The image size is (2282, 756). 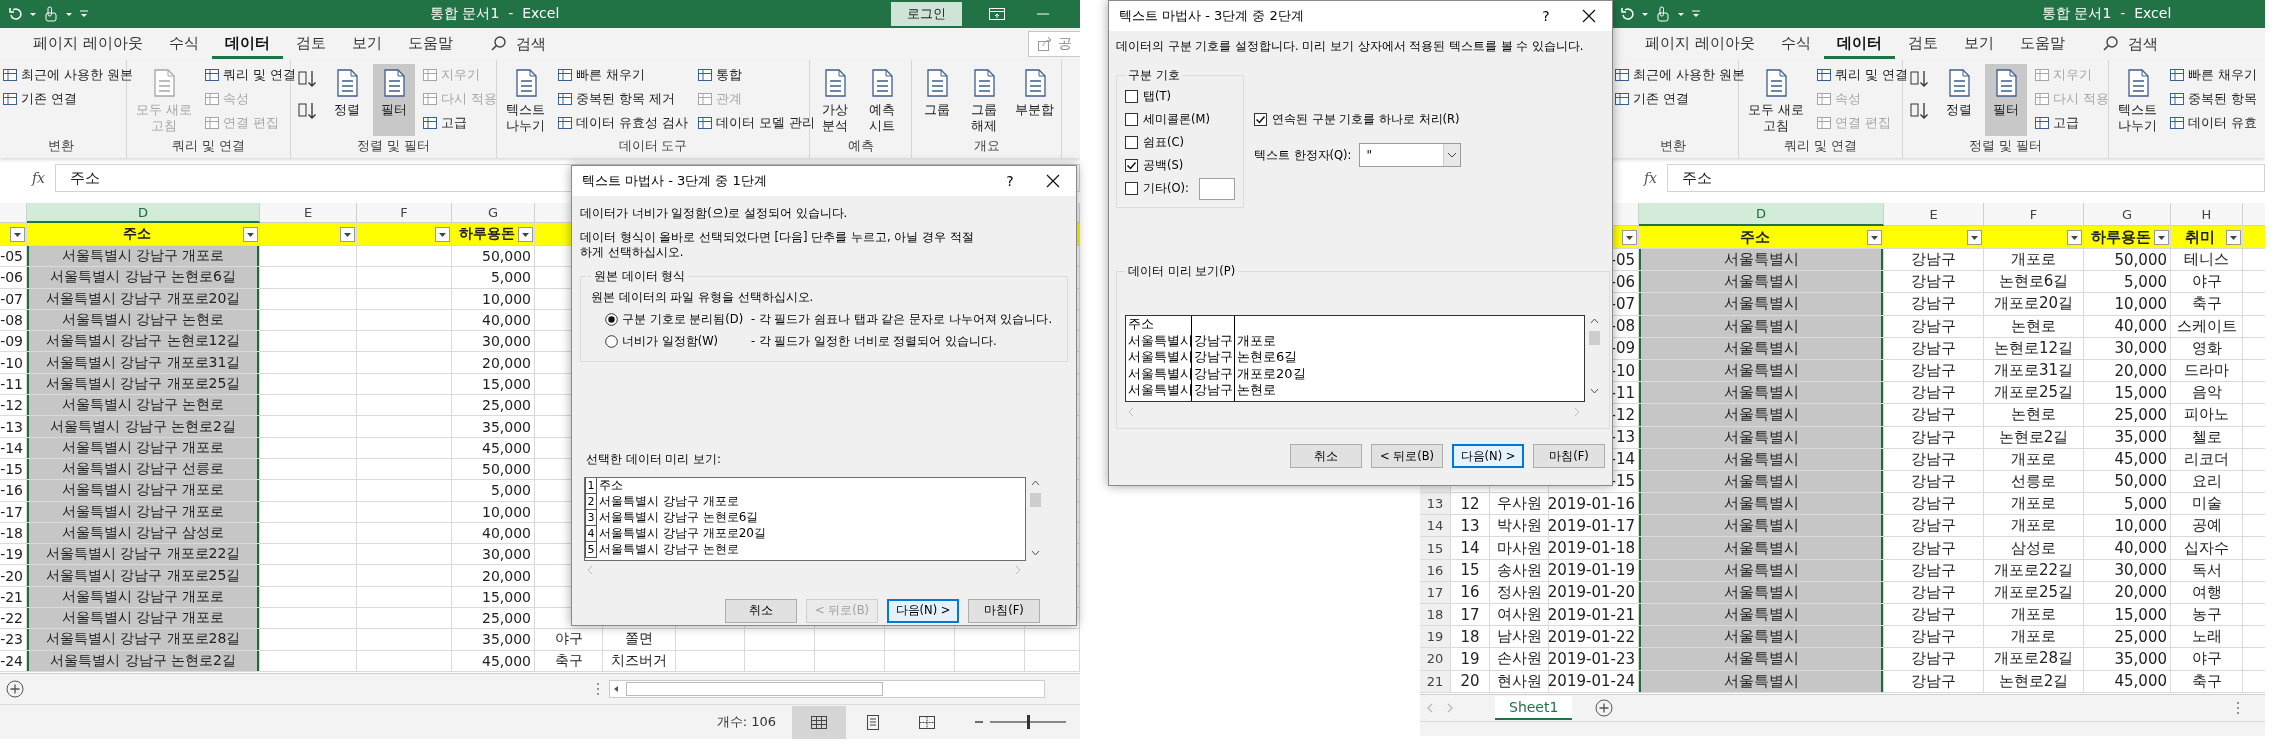 What do you see at coordinates (1180, 119) in the screenshot?
I see `checkbox-option: 세미콜론(M)` at bounding box center [1180, 119].